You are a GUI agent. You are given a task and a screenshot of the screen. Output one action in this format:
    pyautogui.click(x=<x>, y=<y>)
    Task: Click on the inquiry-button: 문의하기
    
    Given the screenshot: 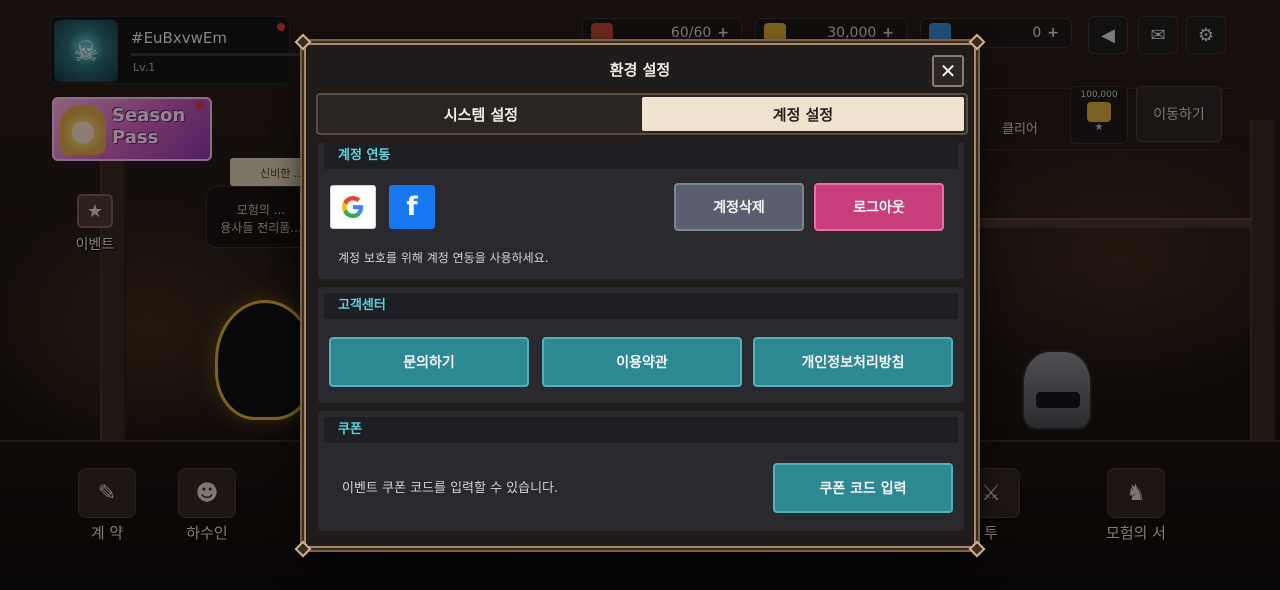 What is the action you would take?
    pyautogui.click(x=429, y=362)
    